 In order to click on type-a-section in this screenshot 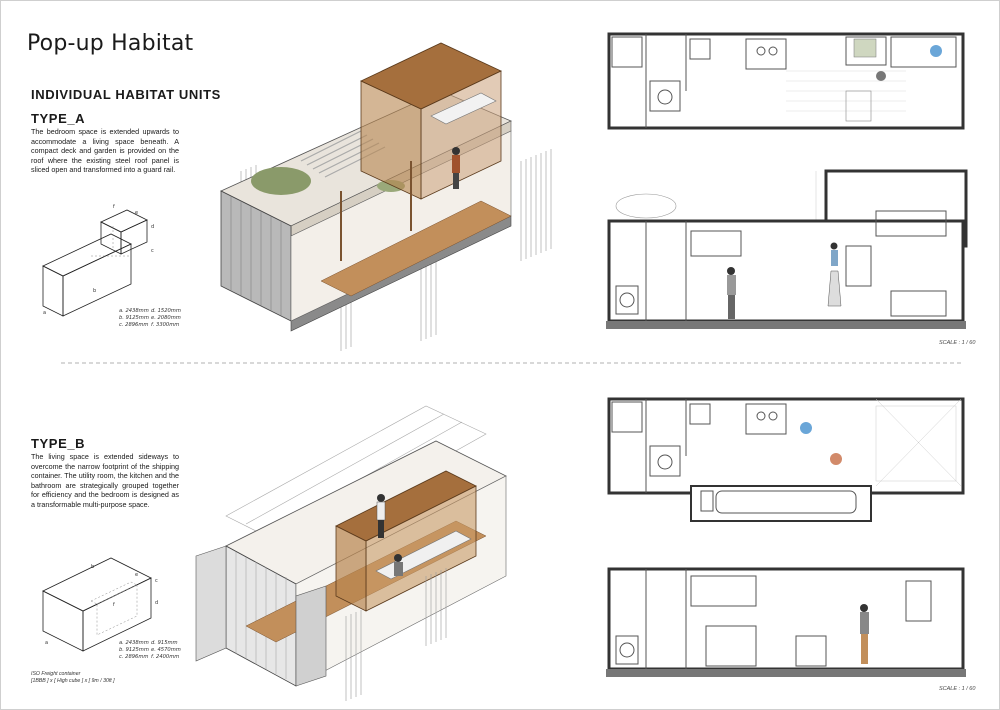, I will do `click(787, 249)`.